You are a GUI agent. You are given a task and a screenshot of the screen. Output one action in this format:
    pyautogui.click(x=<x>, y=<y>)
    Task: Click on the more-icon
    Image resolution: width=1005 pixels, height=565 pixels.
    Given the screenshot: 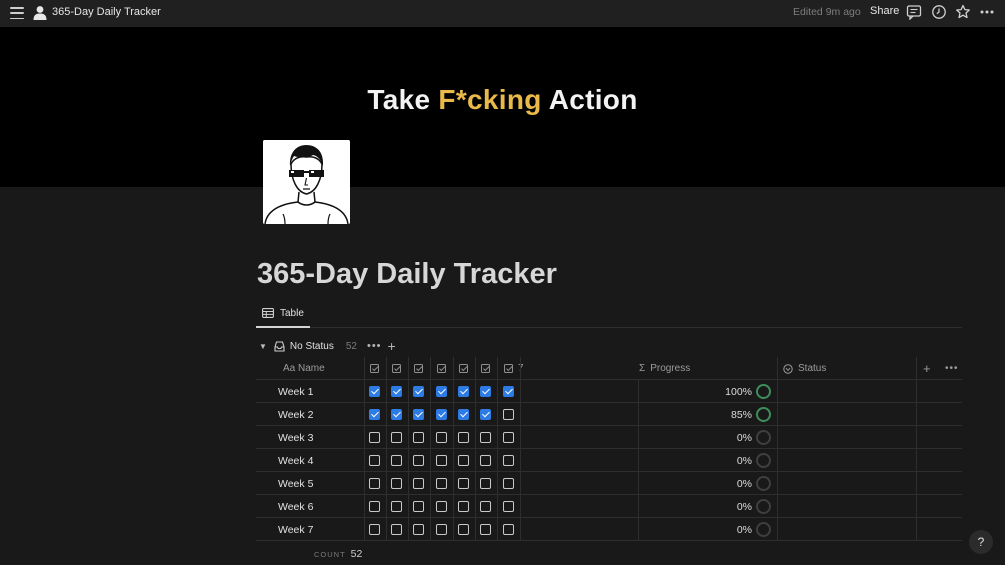 What is the action you would take?
    pyautogui.click(x=987, y=12)
    